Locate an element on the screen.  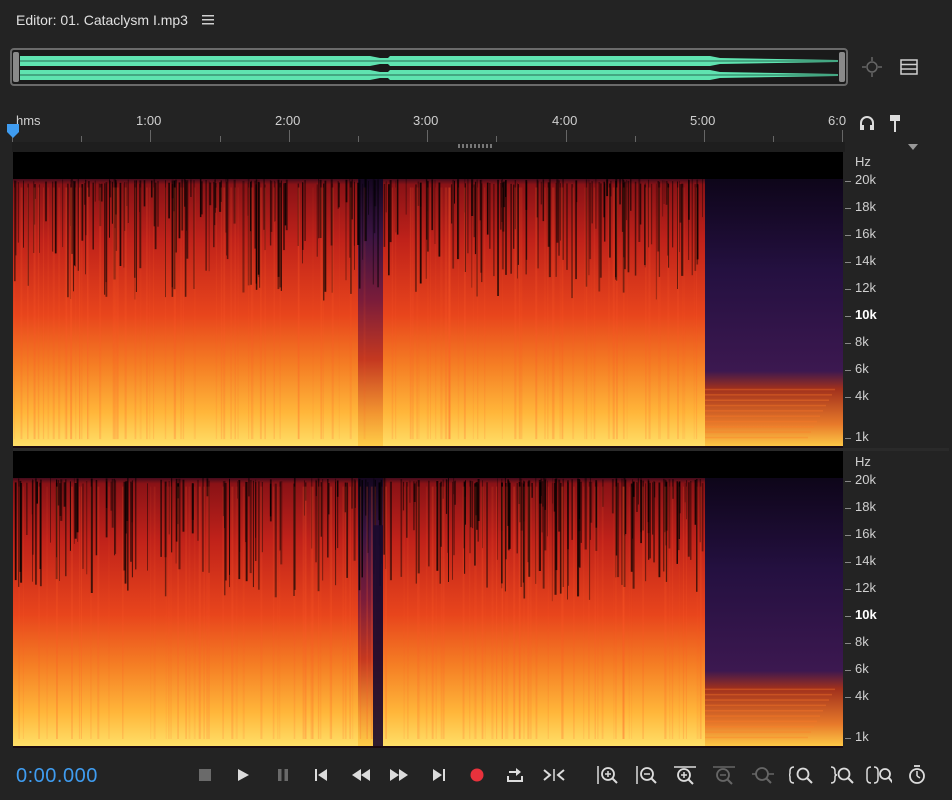
zoom-out-amplitude-button is located at coordinates (646, 775).